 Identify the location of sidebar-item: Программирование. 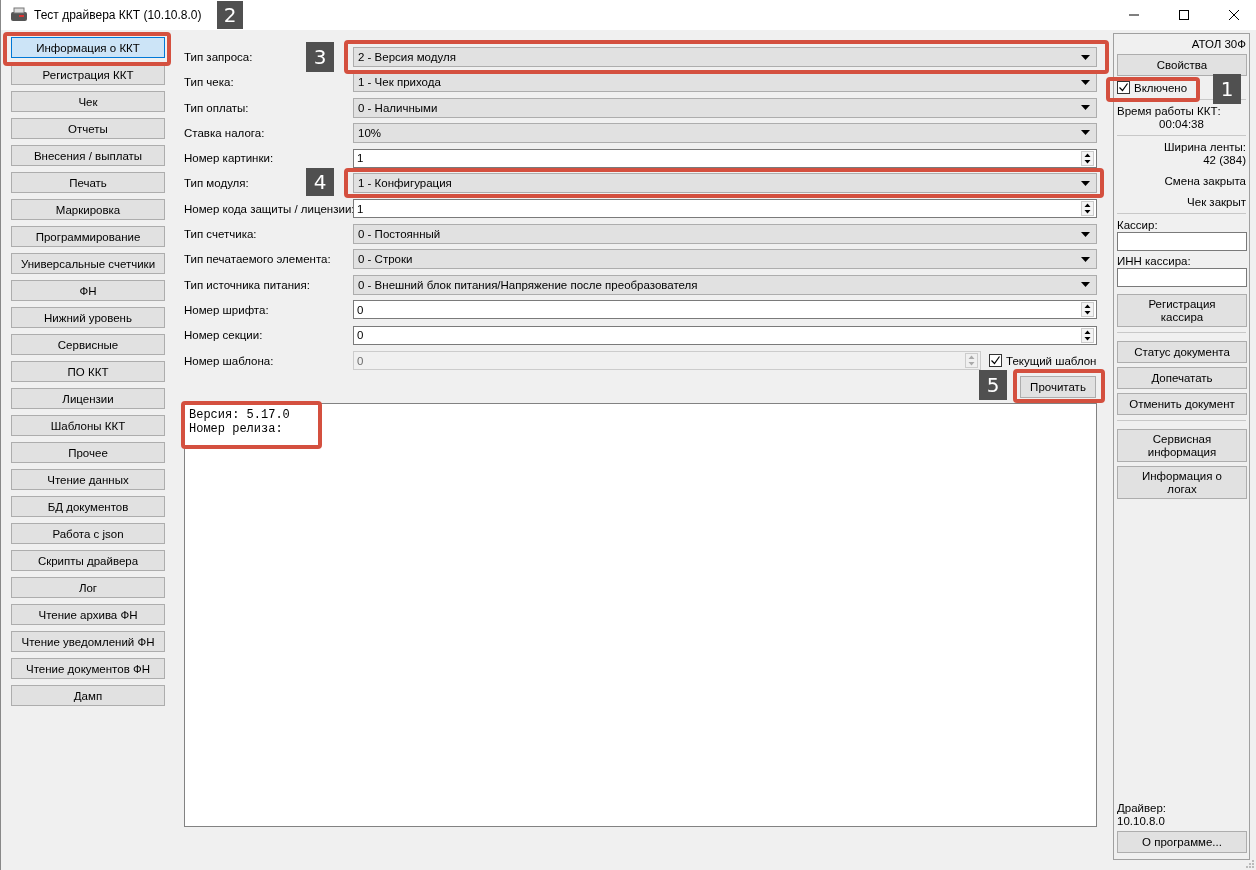
(88, 236).